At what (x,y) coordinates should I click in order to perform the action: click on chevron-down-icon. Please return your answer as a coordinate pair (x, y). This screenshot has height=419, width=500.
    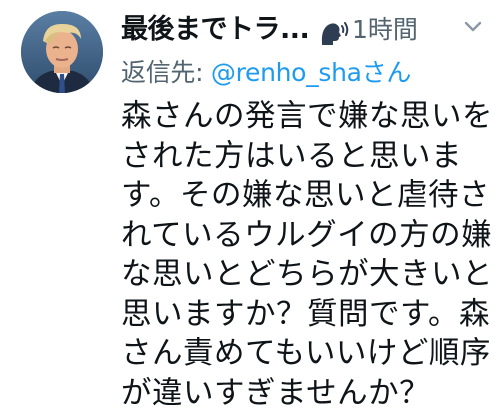
    Looking at the image, I should click on (473, 28).